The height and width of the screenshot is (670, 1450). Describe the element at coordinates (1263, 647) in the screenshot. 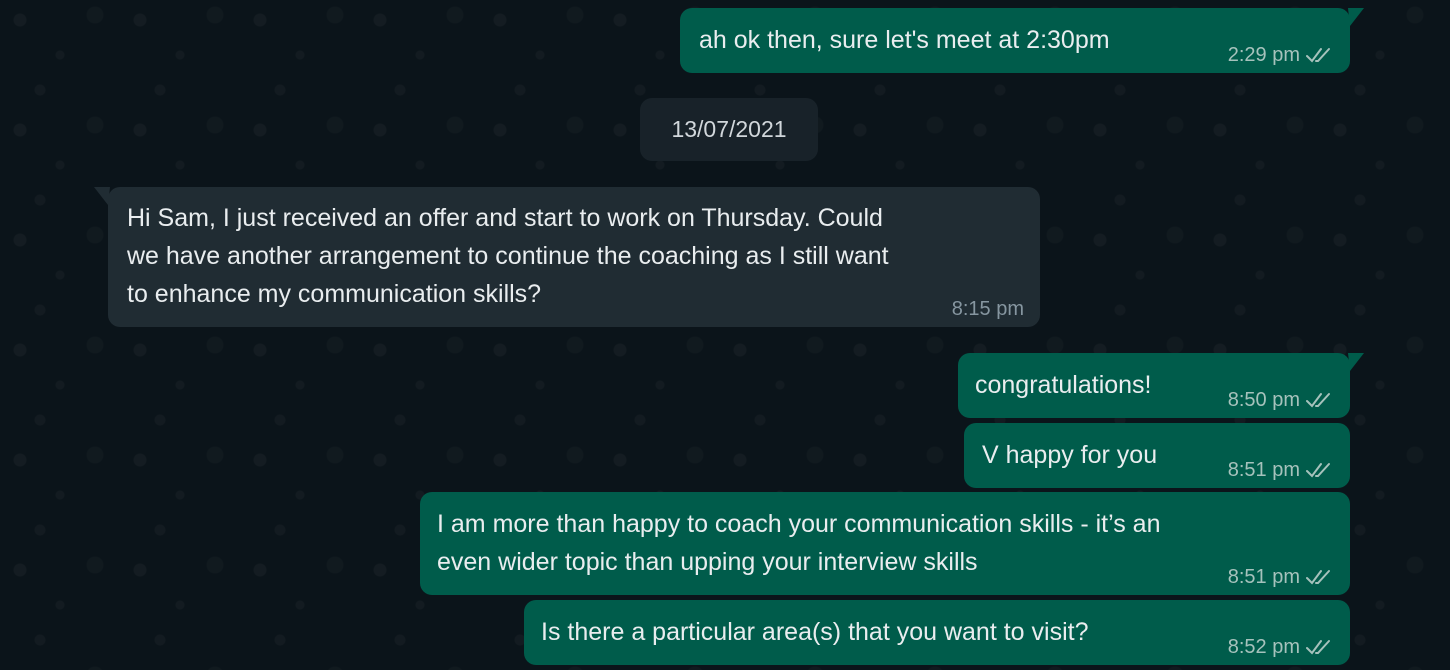

I see `message-time: 8:52 pm` at that location.